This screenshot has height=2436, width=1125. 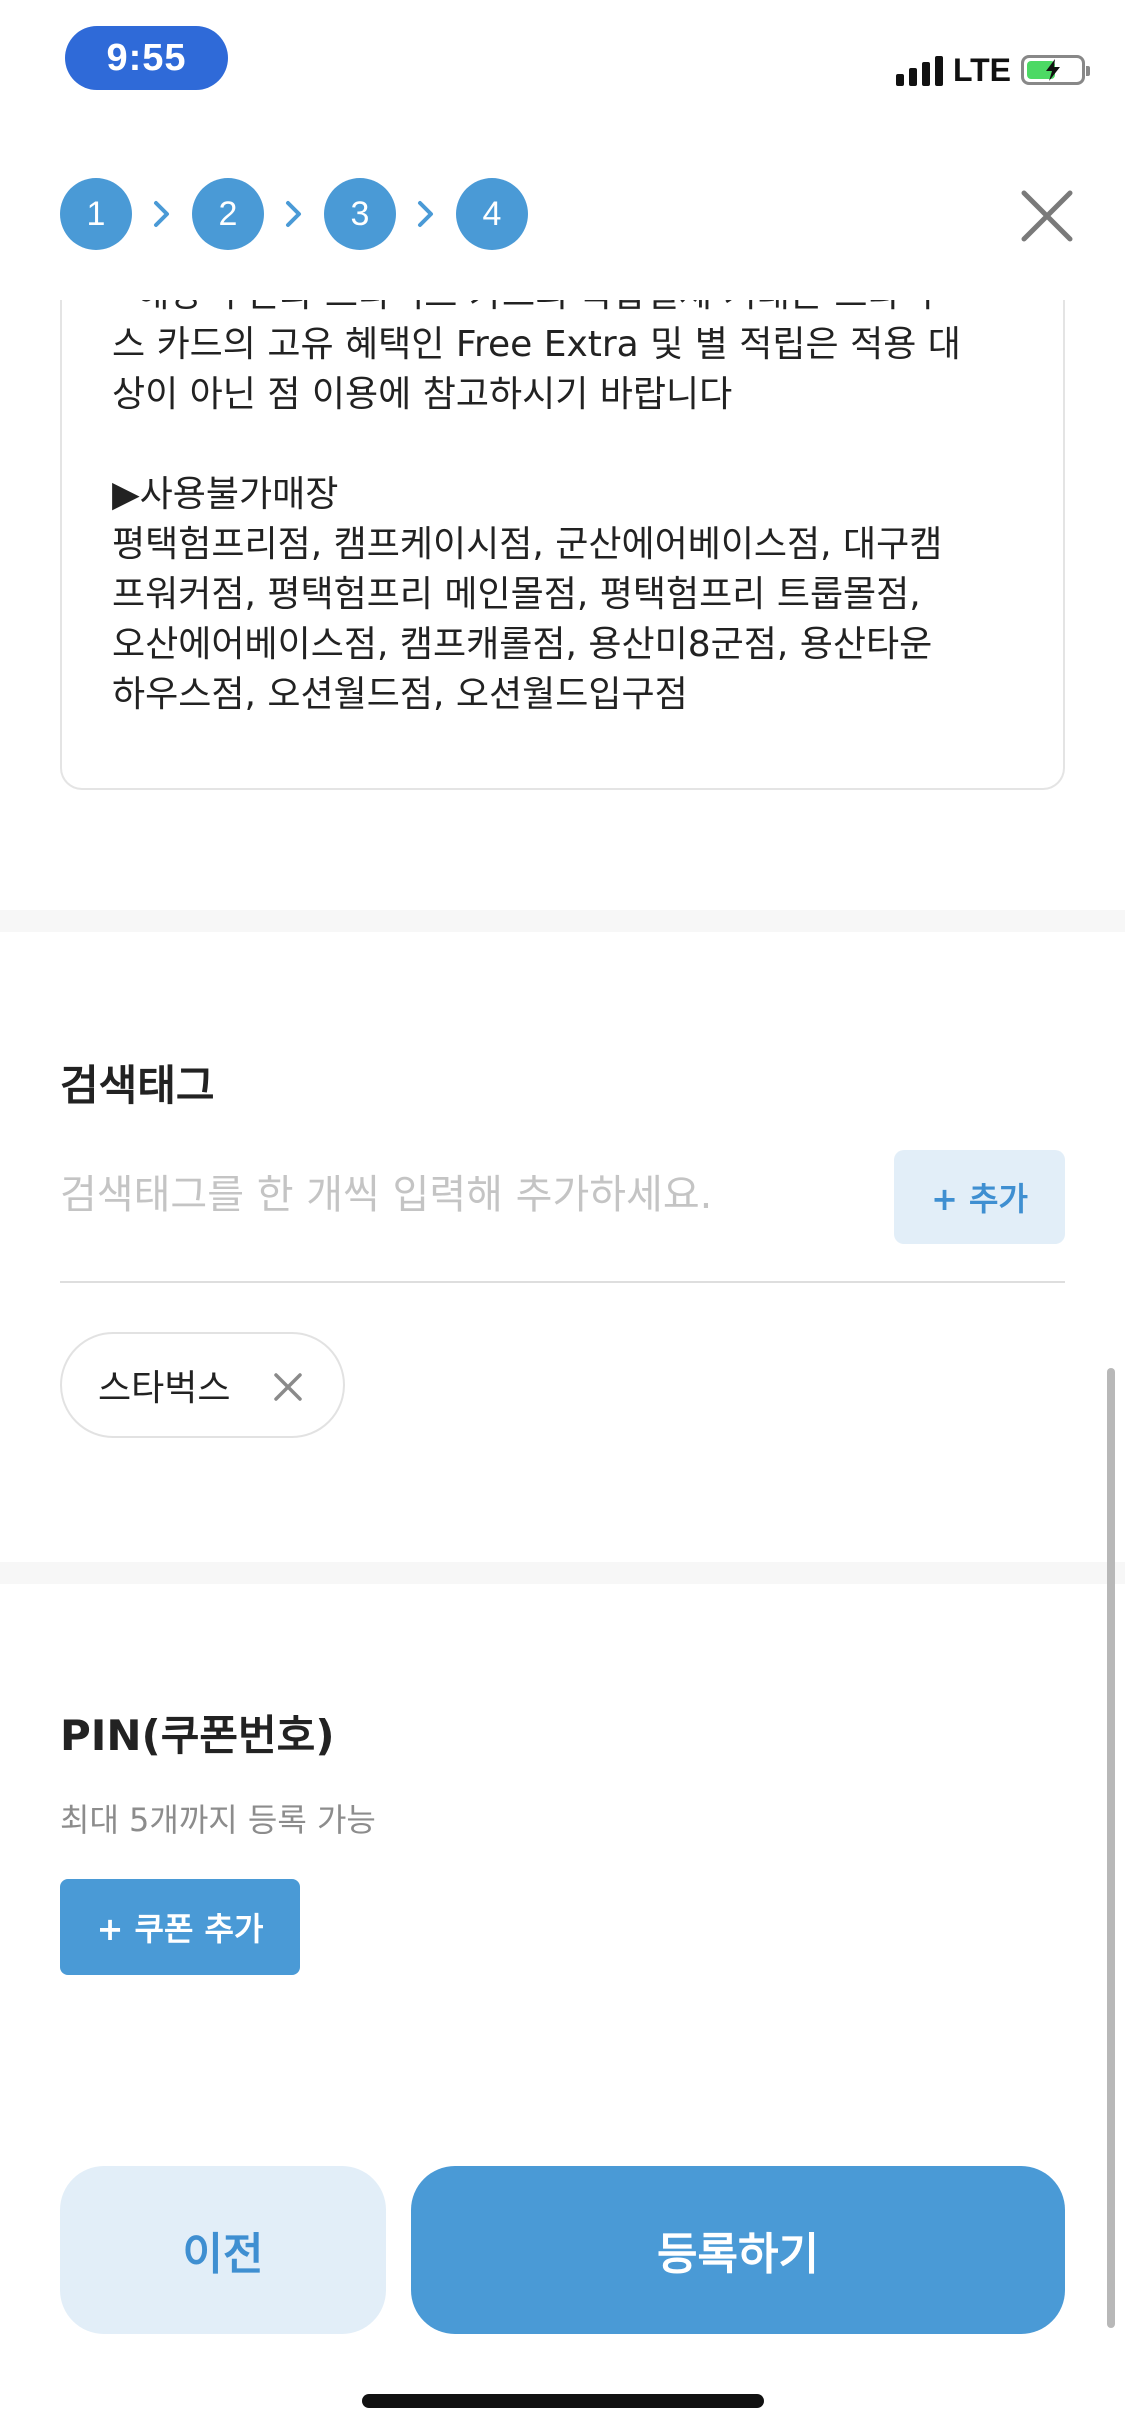 What do you see at coordinates (979, 1197) in the screenshot?
I see `add-tag-button: + 추가` at bounding box center [979, 1197].